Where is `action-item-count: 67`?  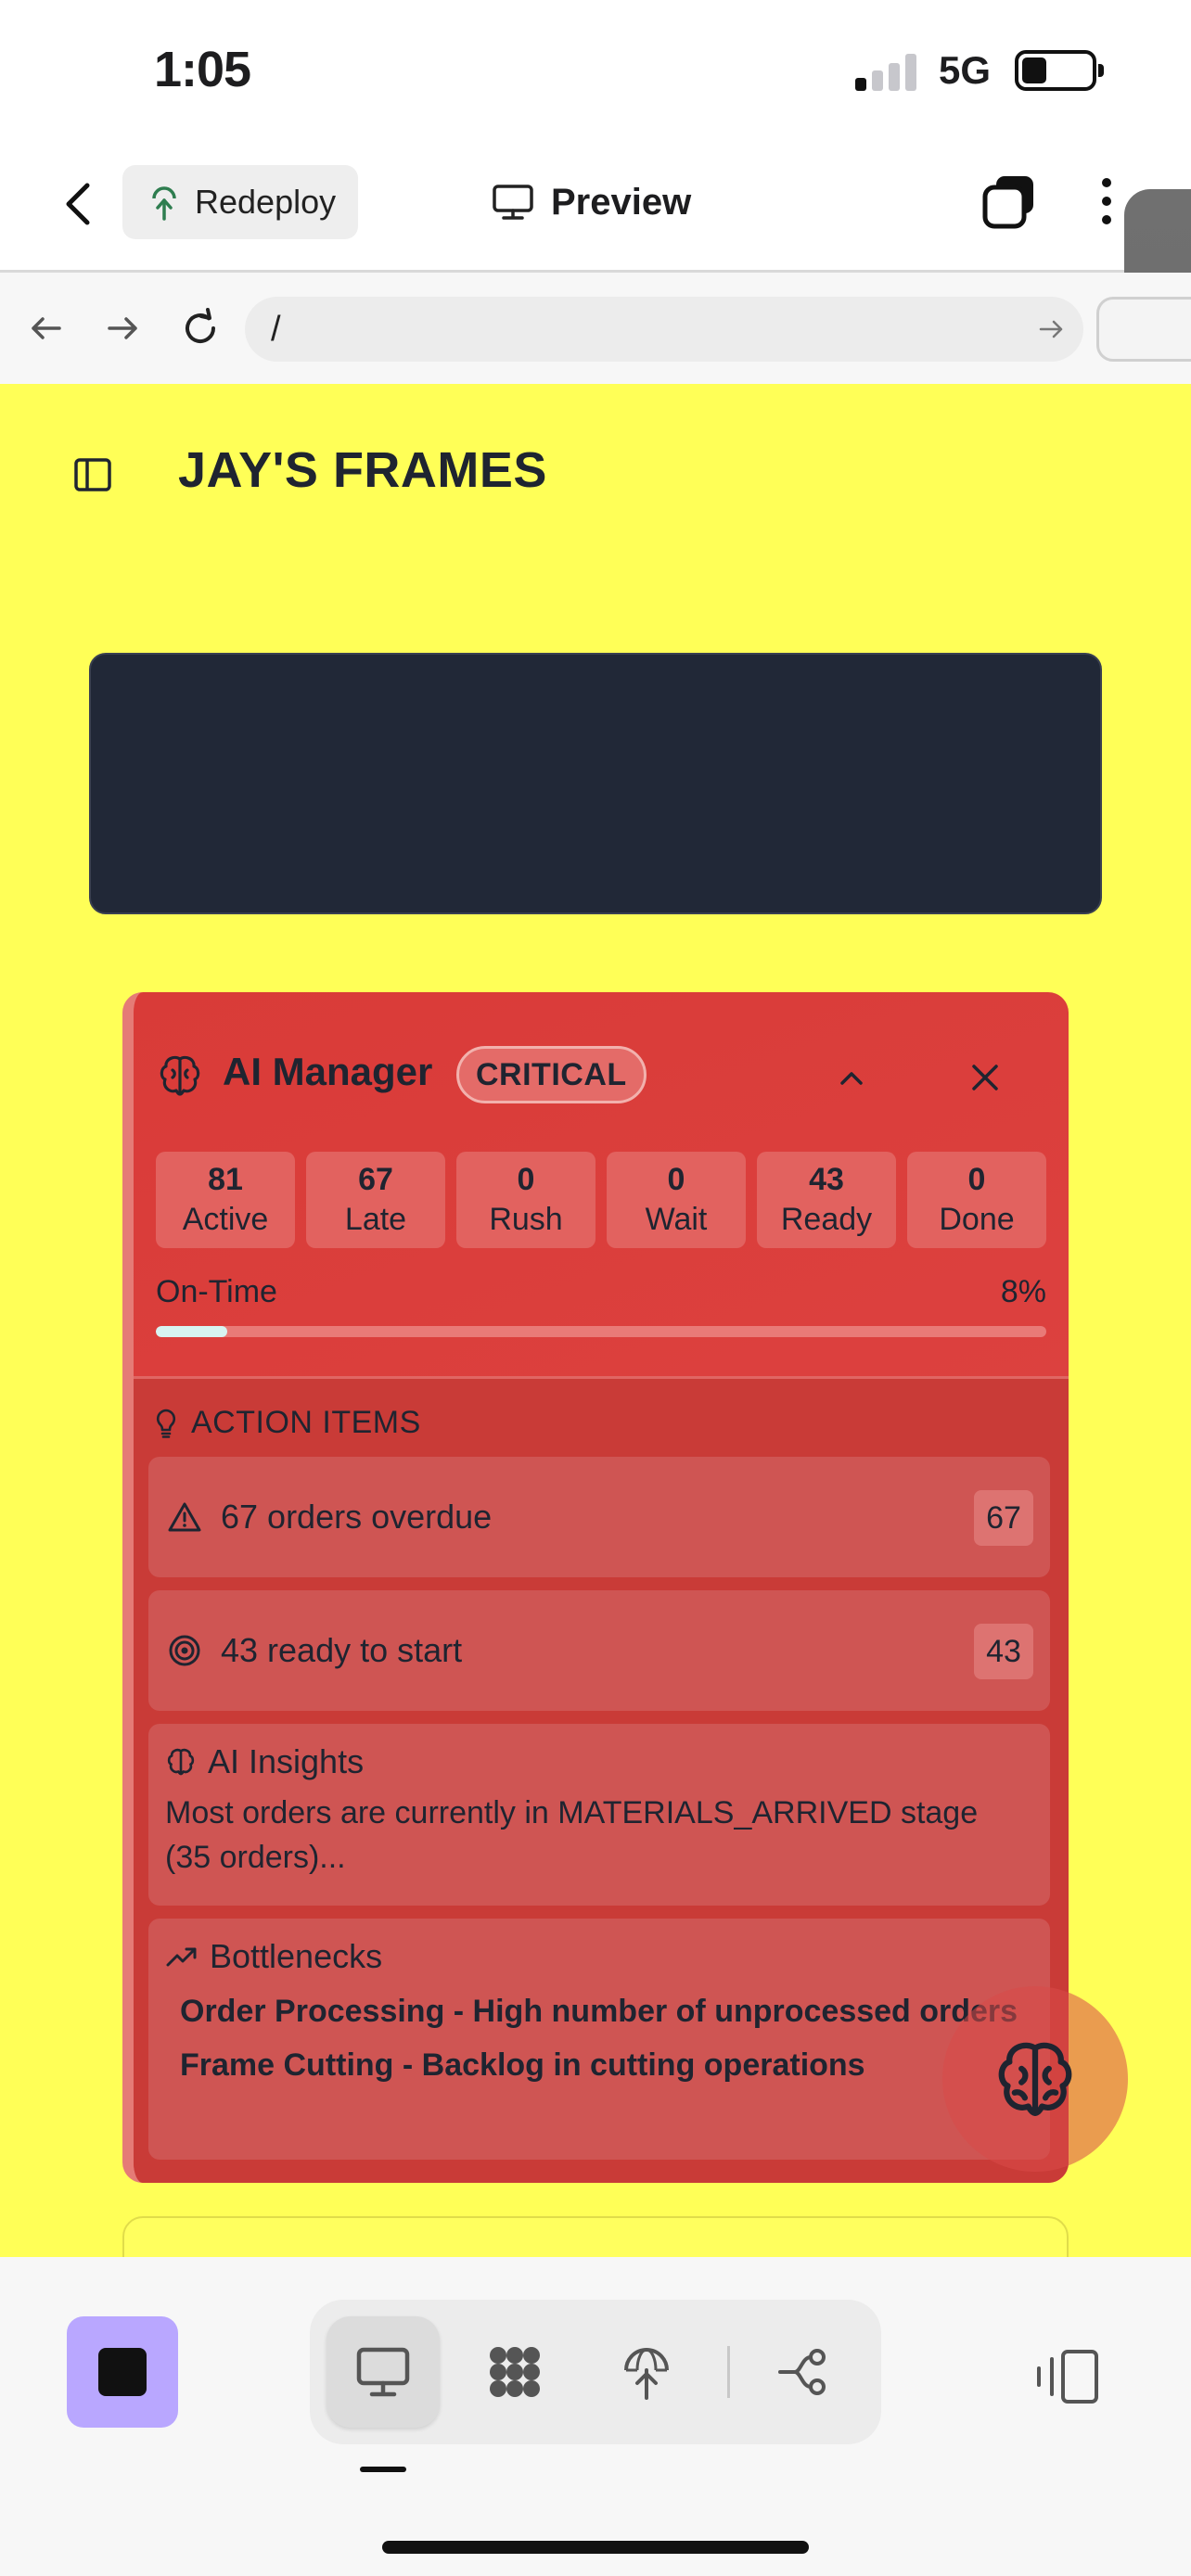 action-item-count: 67 is located at coordinates (1003, 1518).